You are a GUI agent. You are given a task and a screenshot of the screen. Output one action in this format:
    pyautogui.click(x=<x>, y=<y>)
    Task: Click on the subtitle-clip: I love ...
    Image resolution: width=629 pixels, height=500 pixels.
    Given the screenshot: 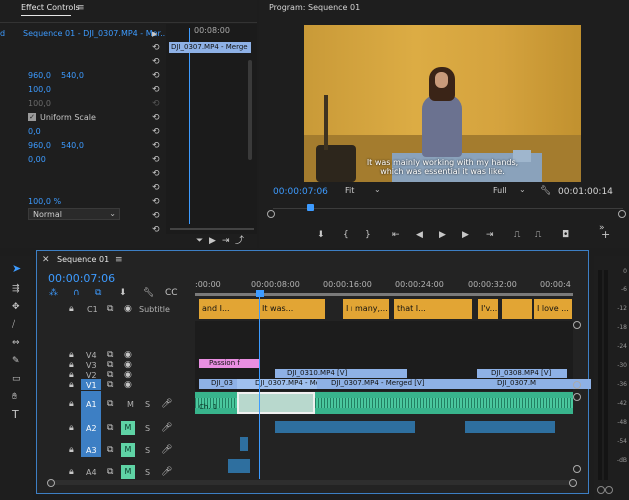 What is the action you would take?
    pyautogui.click(x=553, y=309)
    